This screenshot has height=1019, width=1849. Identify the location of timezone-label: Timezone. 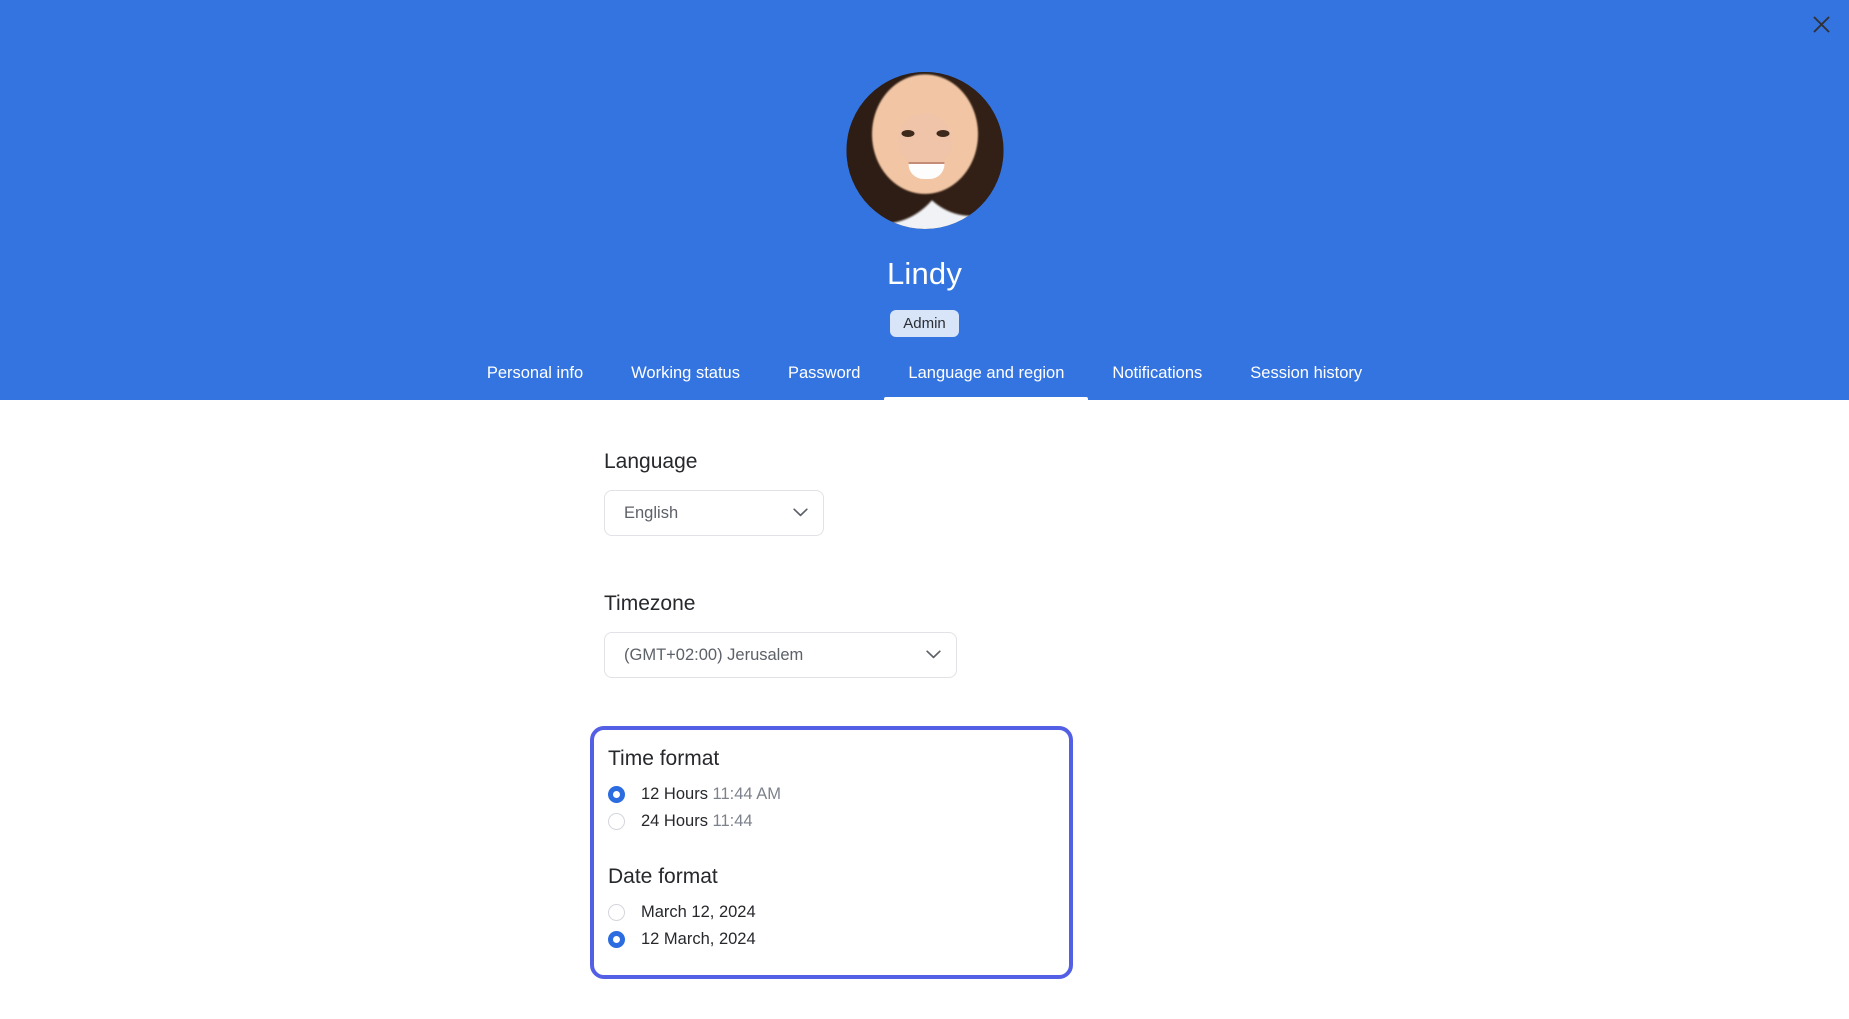
(650, 603).